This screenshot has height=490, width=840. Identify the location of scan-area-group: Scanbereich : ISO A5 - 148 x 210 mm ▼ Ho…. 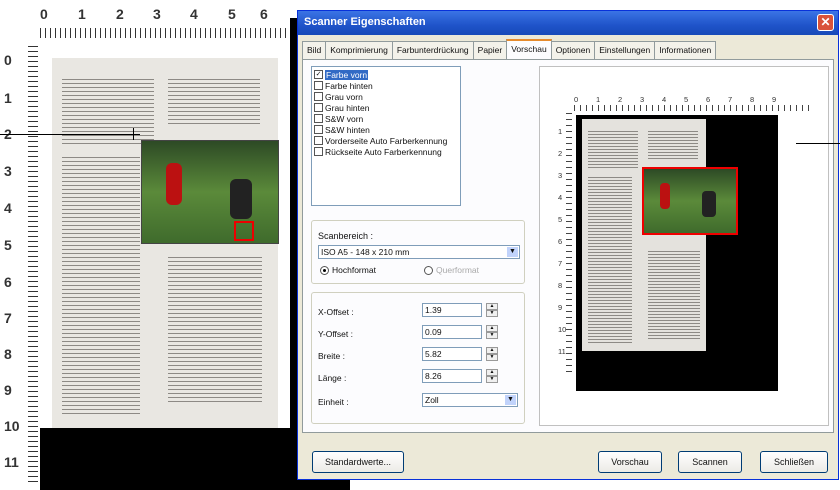
(418, 252).